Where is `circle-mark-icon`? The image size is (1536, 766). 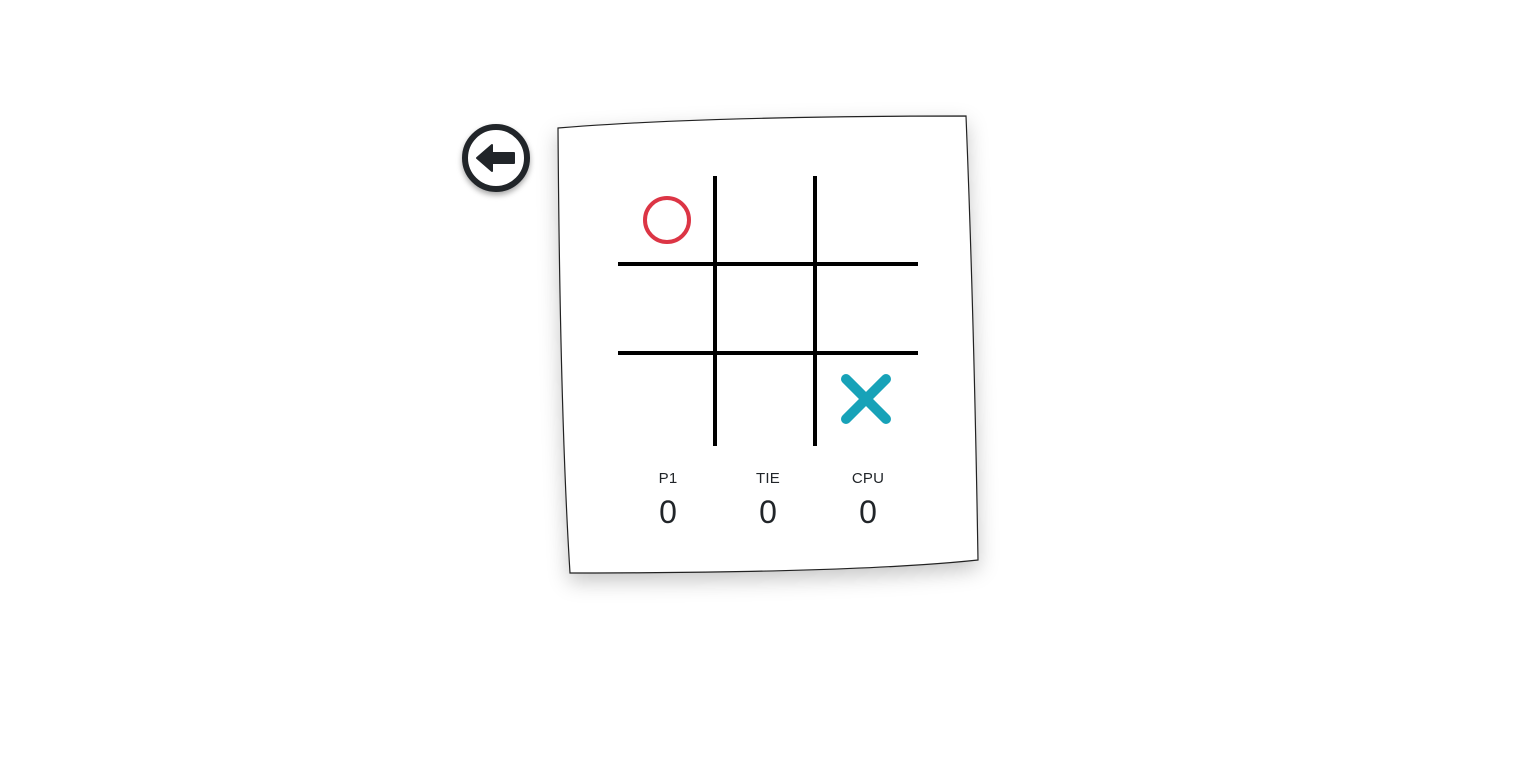
circle-mark-icon is located at coordinates (667, 220).